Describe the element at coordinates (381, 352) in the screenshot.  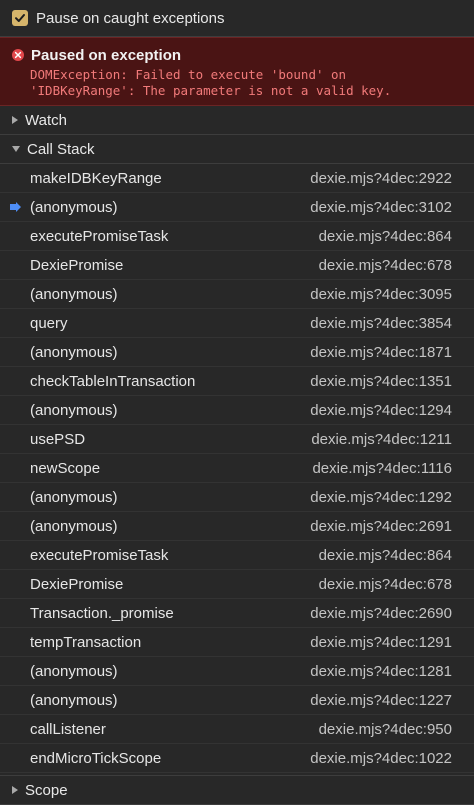
I see `frame-location: dexie.mjs?4dec:1871` at that location.